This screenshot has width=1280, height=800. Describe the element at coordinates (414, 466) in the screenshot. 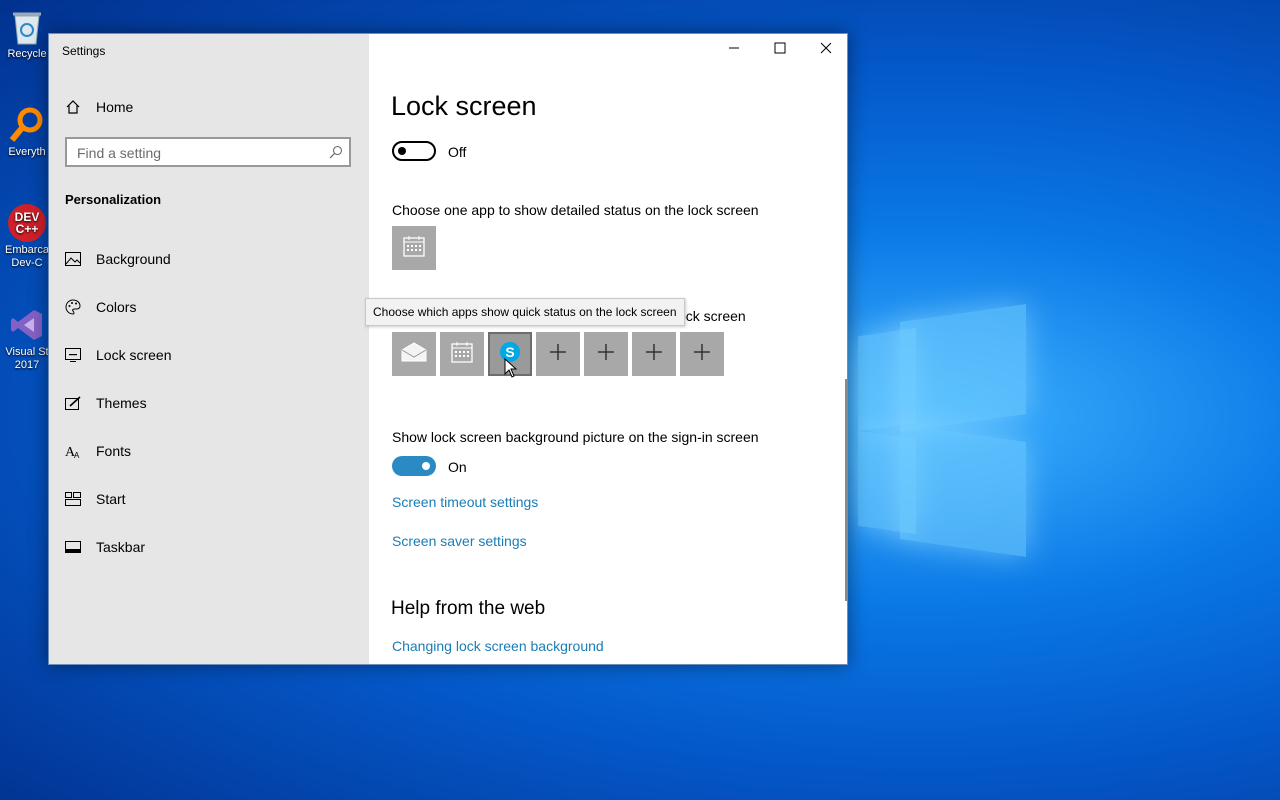

I see `signin-background-toggle` at that location.